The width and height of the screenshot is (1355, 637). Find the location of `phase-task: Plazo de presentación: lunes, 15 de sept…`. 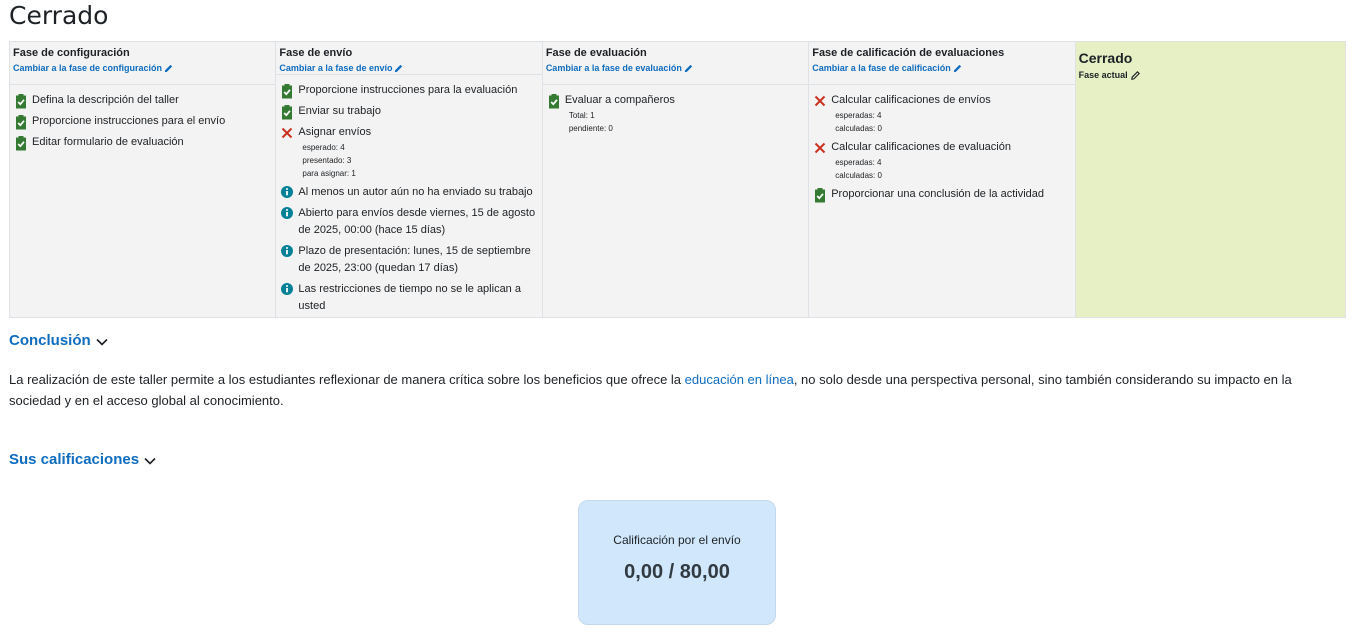

phase-task: Plazo de presentación: lunes, 15 de sept… is located at coordinates (409, 260).